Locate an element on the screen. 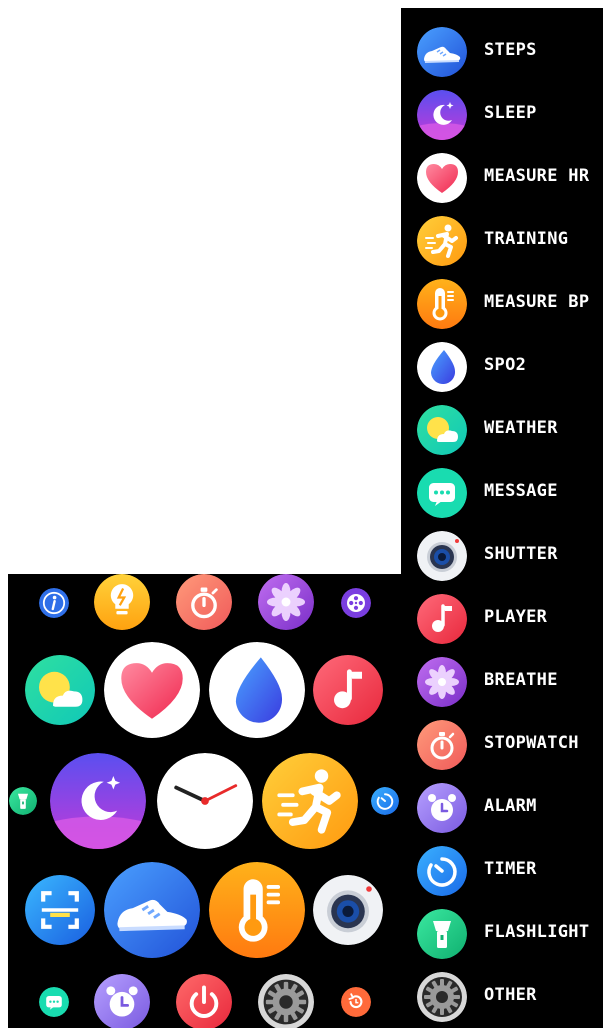 This screenshot has height=1028, width=603. app-list-item-label: MEASURE HR is located at coordinates (537, 176).